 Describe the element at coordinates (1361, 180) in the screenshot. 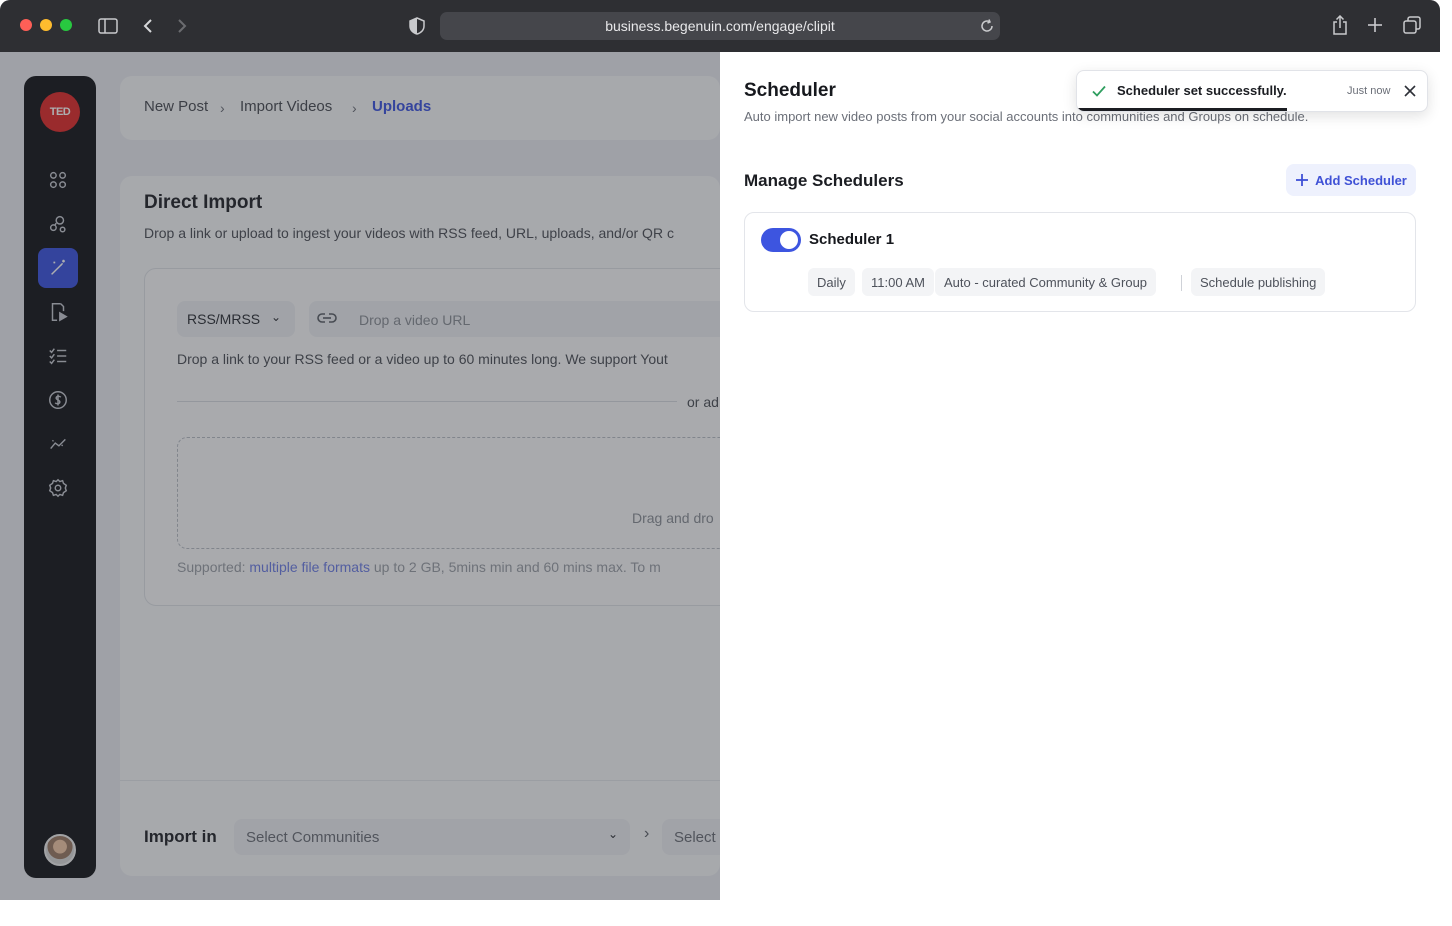

I see `add-scheduler-label: Add Scheduler` at that location.